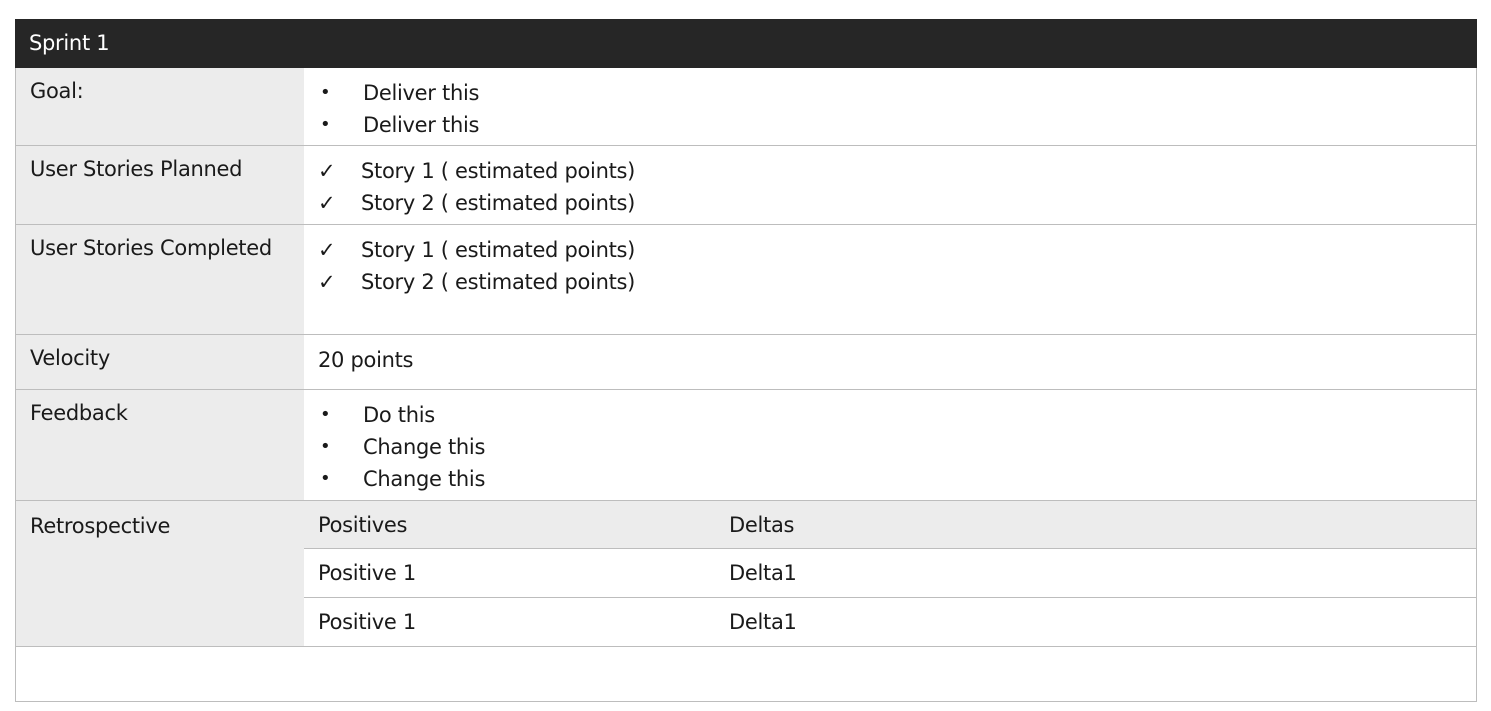  What do you see at coordinates (399, 415) in the screenshot?
I see `feedback-item-text: Do this` at bounding box center [399, 415].